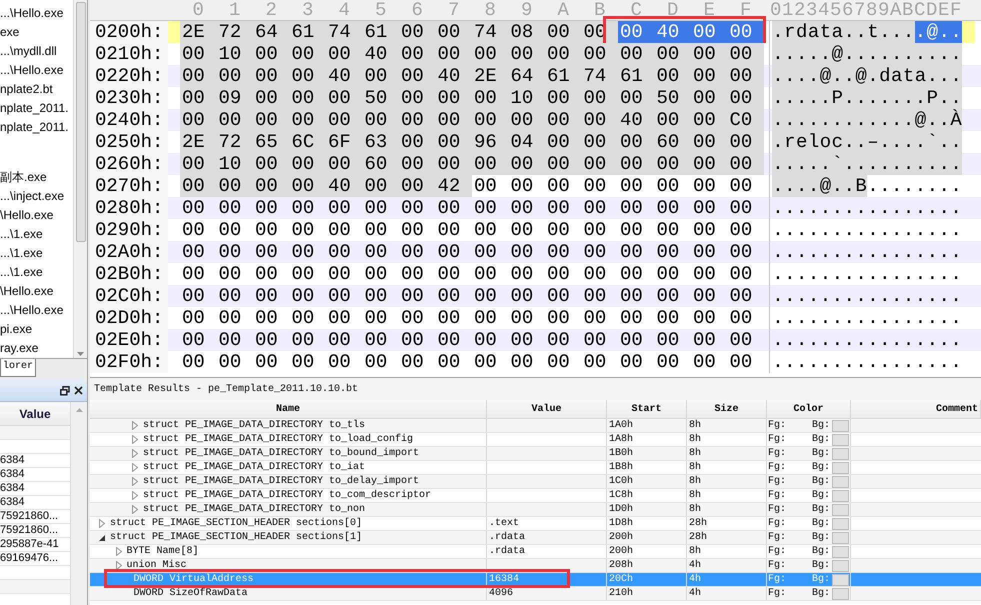 Image resolution: width=981 pixels, height=605 pixels. I want to click on hex-byte: C0, so click(746, 120).